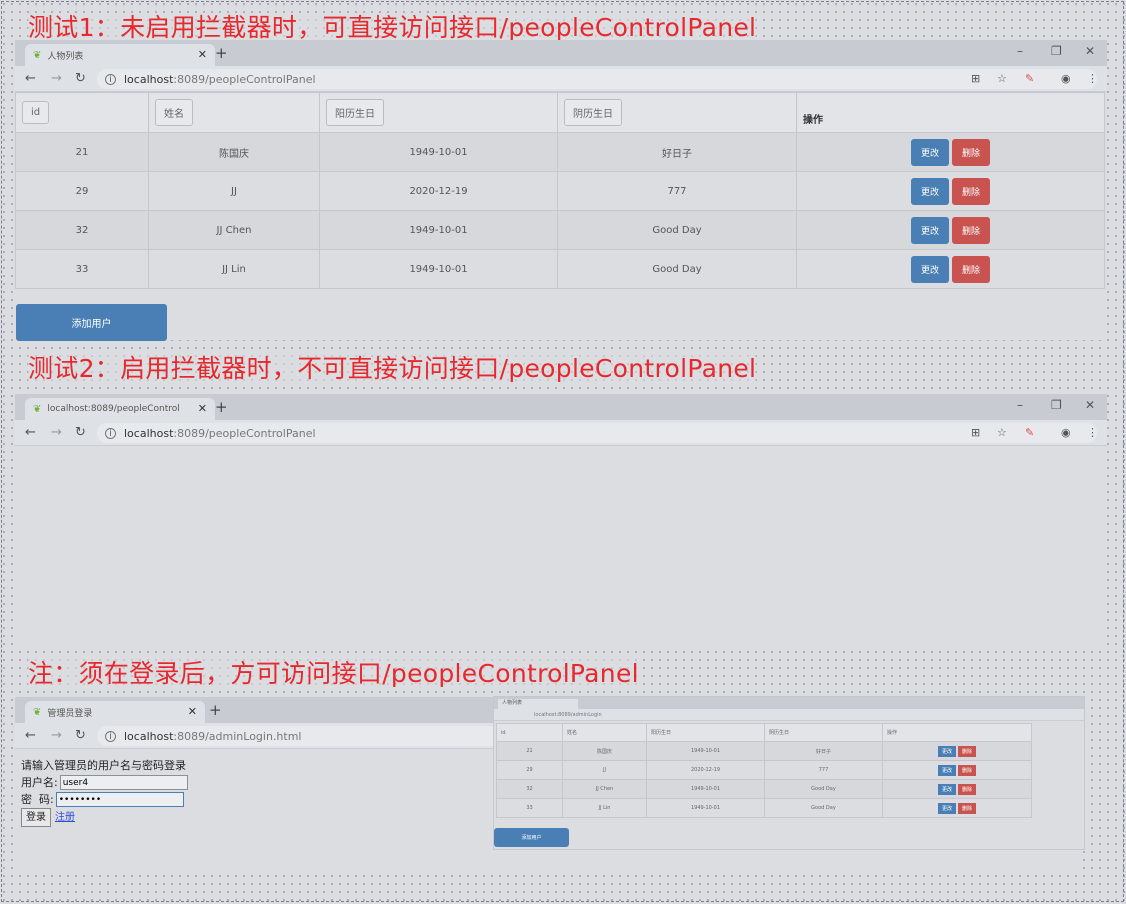  I want to click on leaf-icon: ❦, so click(37, 55).